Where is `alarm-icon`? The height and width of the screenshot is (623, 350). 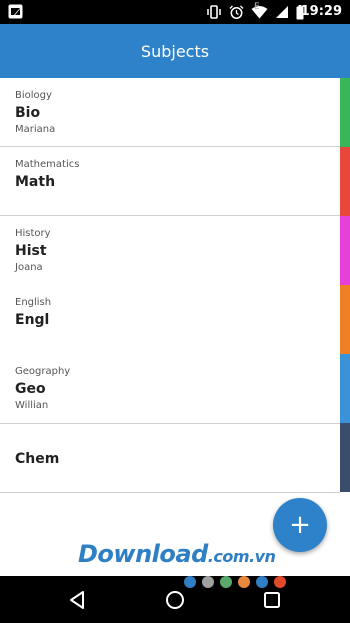
alarm-icon is located at coordinates (236, 12).